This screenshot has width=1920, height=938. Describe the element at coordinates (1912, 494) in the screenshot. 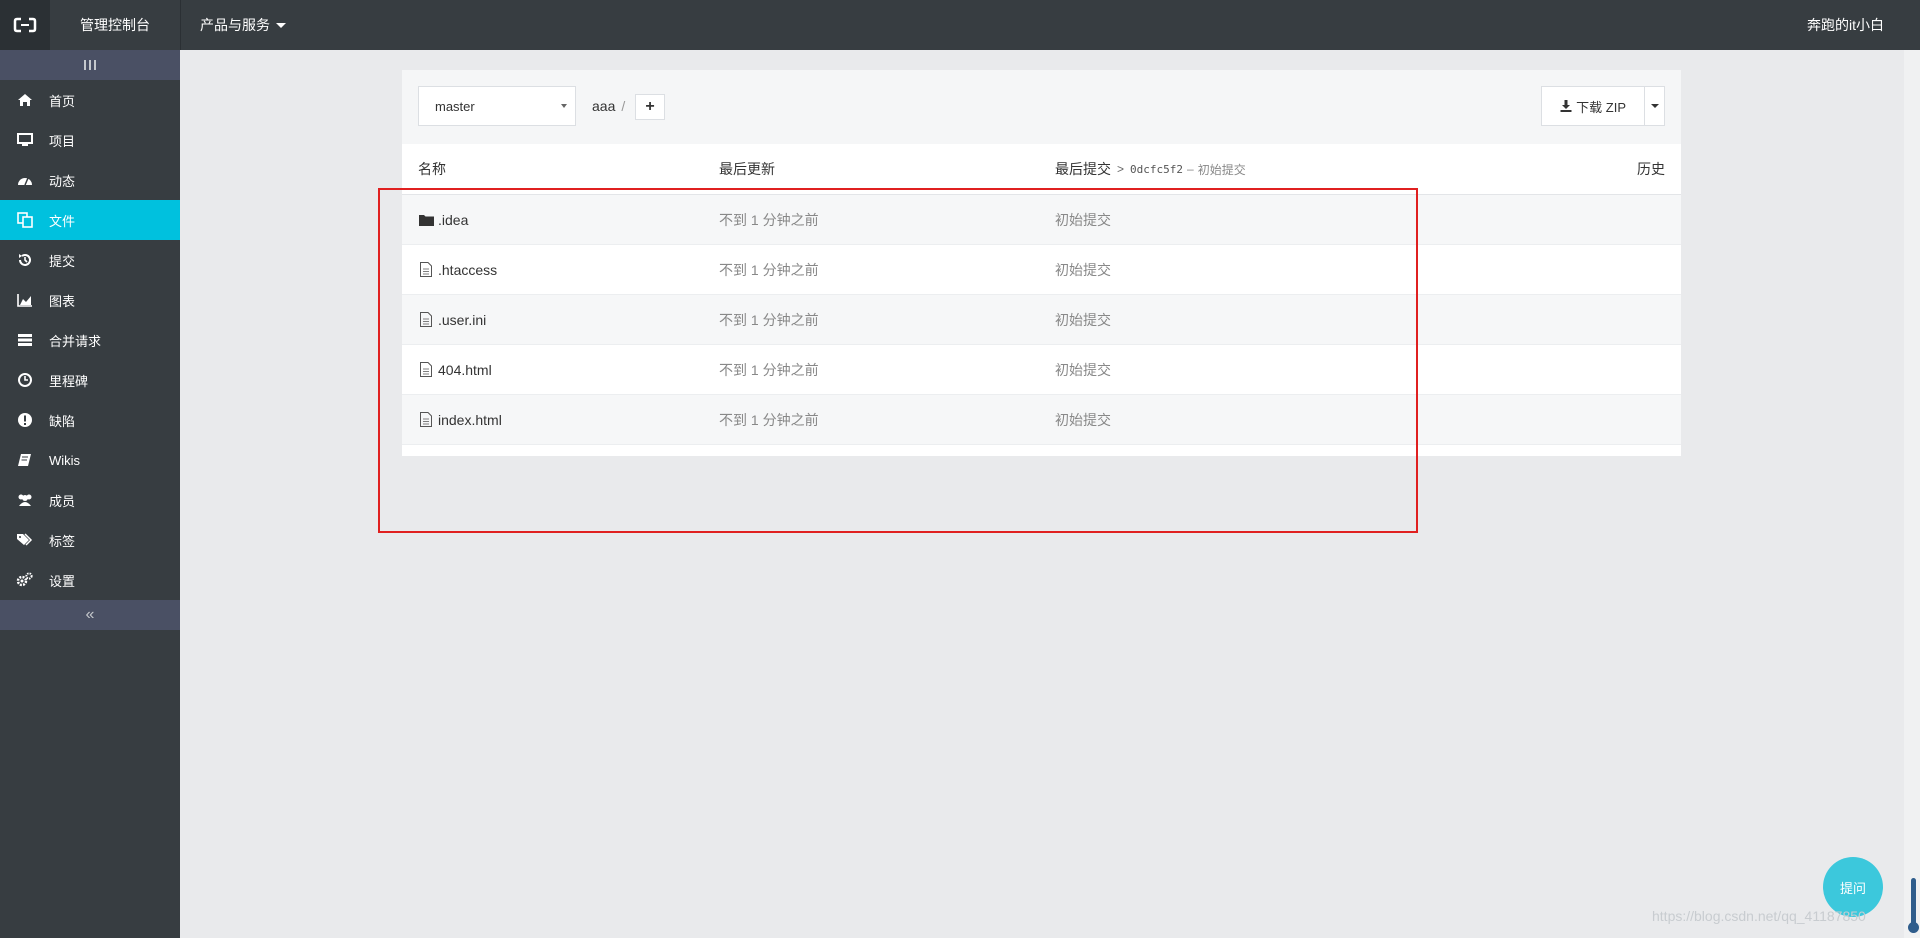

I see `page-scrollbar` at that location.